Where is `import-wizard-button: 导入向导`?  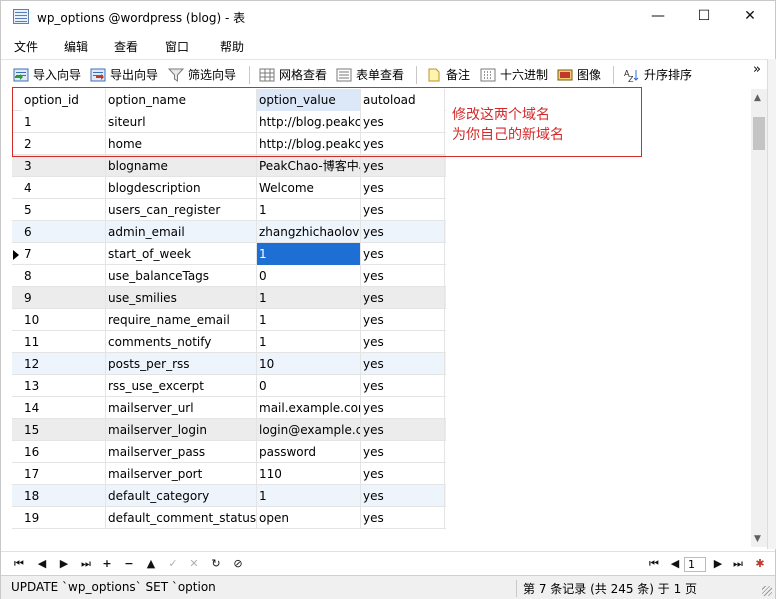
import-wizard-button: 导入向导 is located at coordinates (47, 76).